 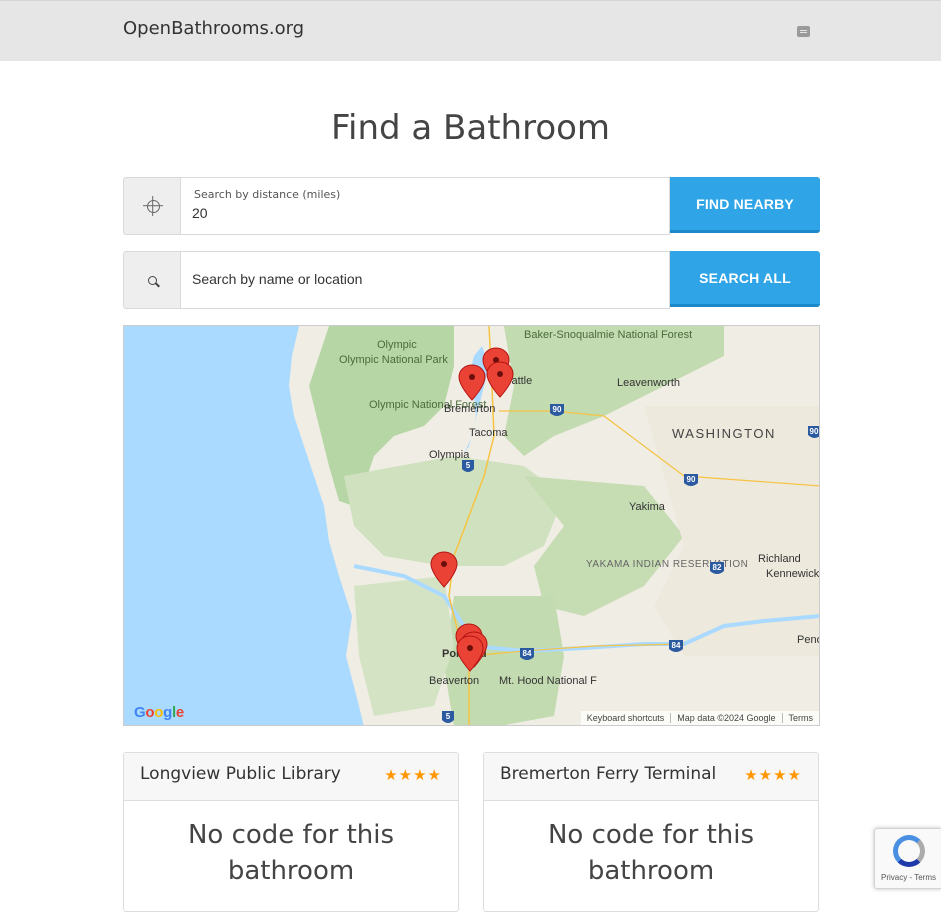 I want to click on search-all-button: Search All, so click(x=745, y=279).